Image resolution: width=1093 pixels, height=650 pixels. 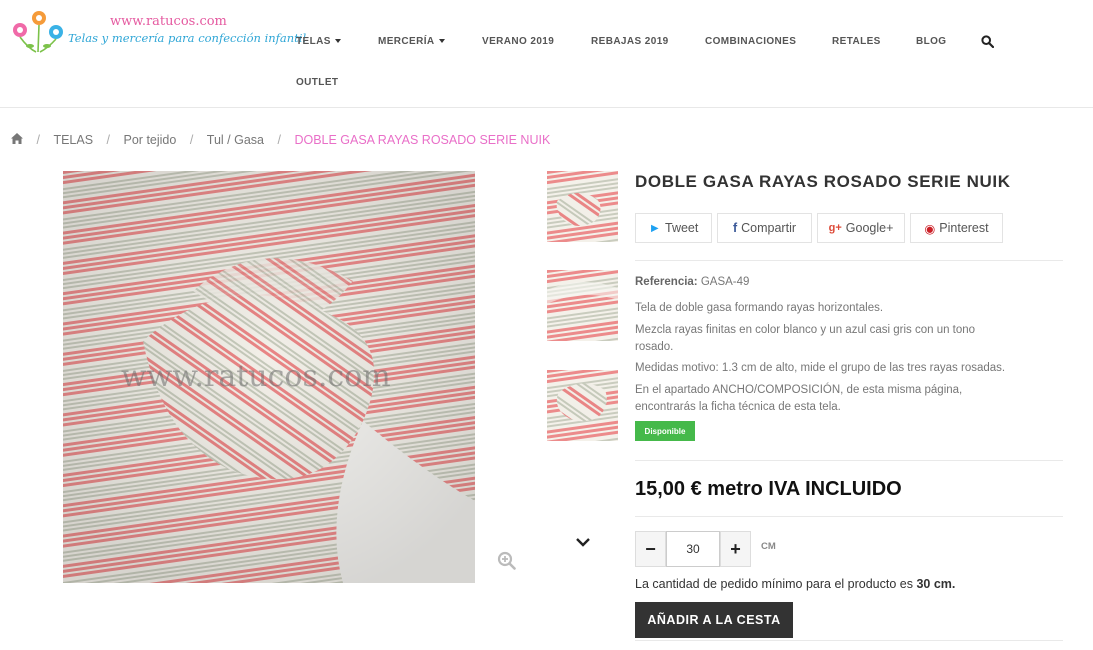 I want to click on breadcrumb-item-por-tejido: Por tejido, so click(x=150, y=140).